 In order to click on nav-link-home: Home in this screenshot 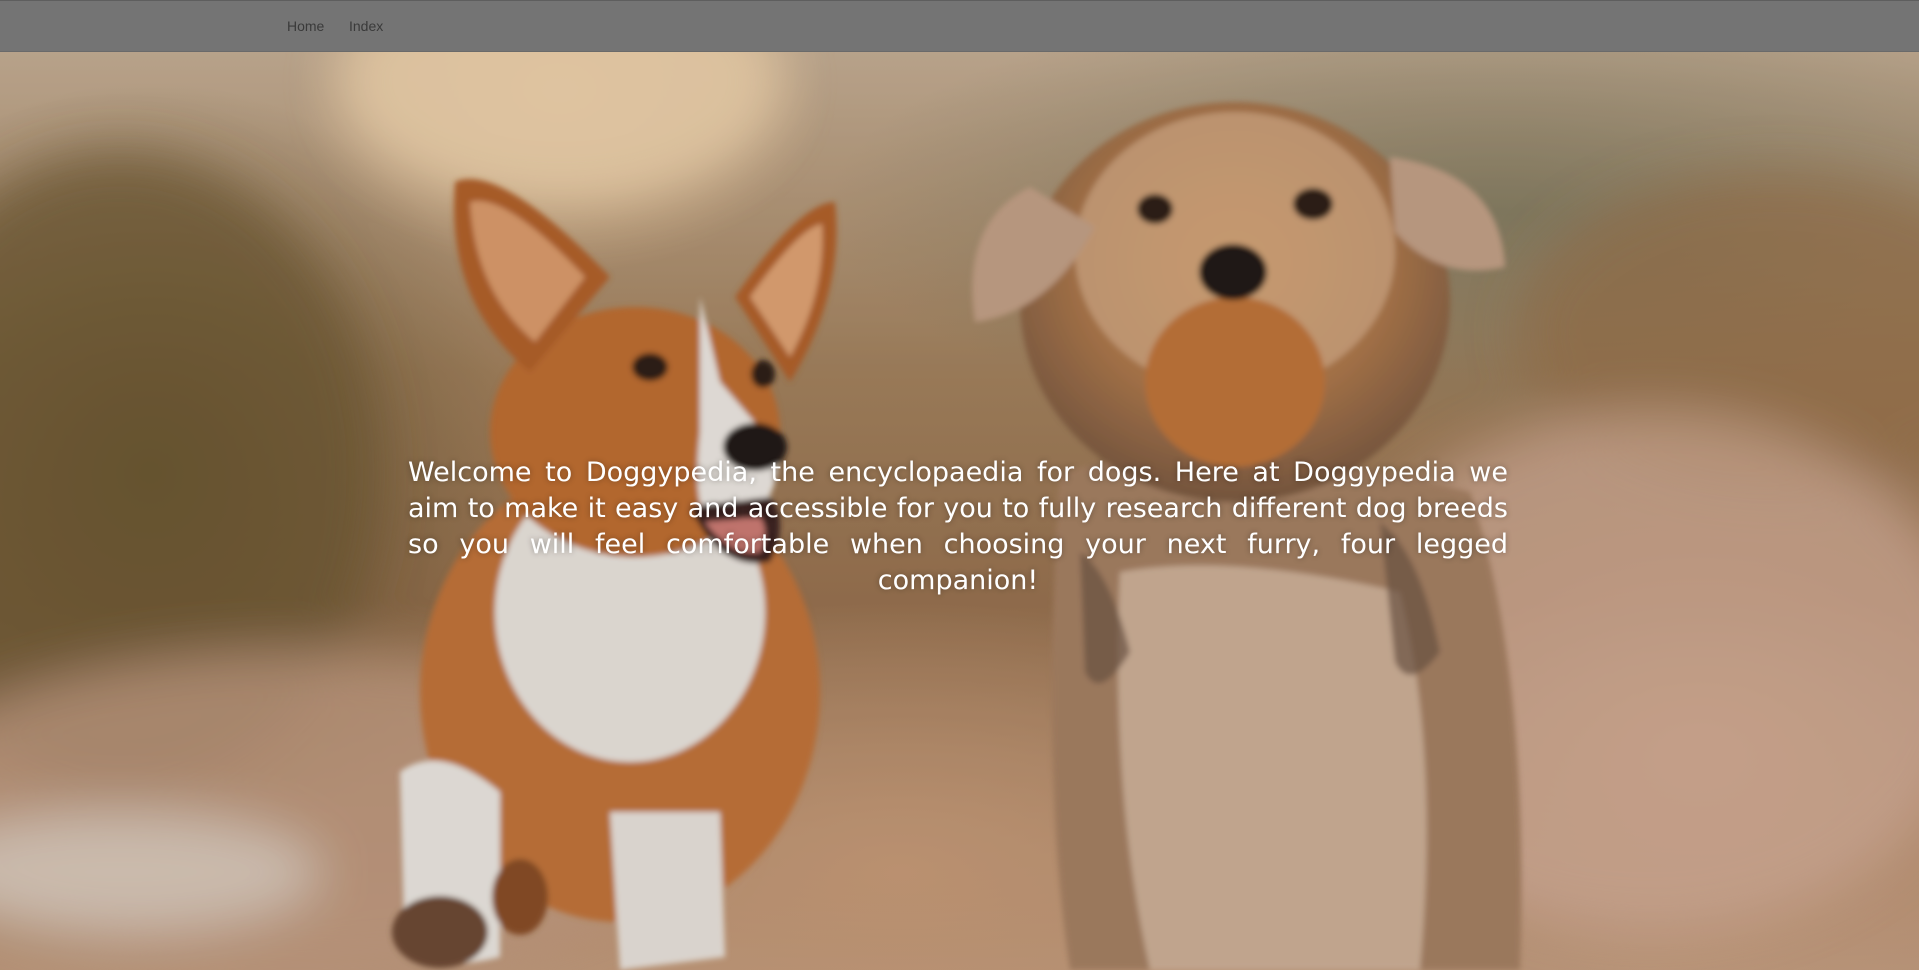, I will do `click(305, 26)`.